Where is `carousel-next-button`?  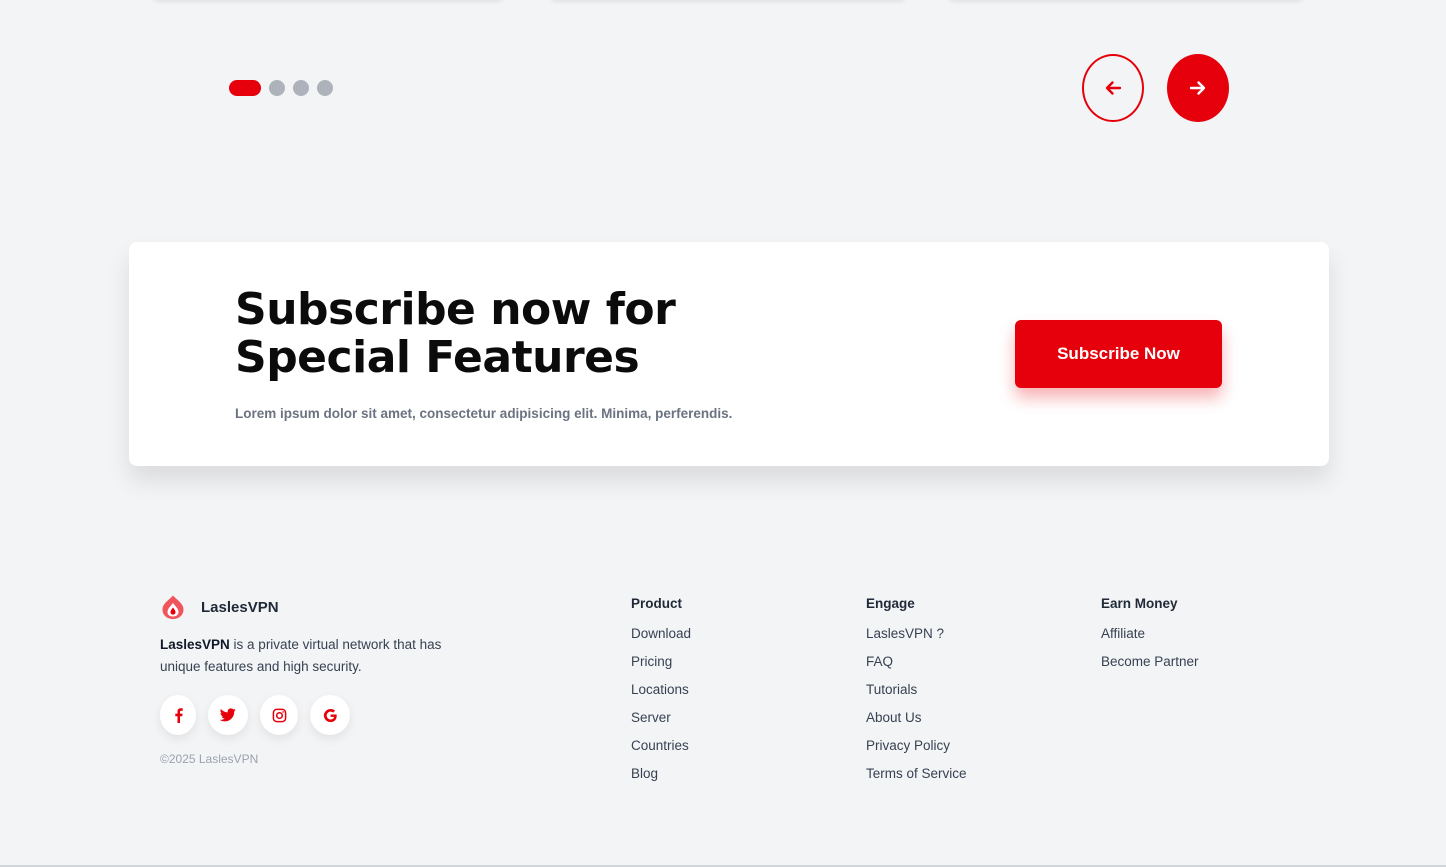 carousel-next-button is located at coordinates (1198, 88).